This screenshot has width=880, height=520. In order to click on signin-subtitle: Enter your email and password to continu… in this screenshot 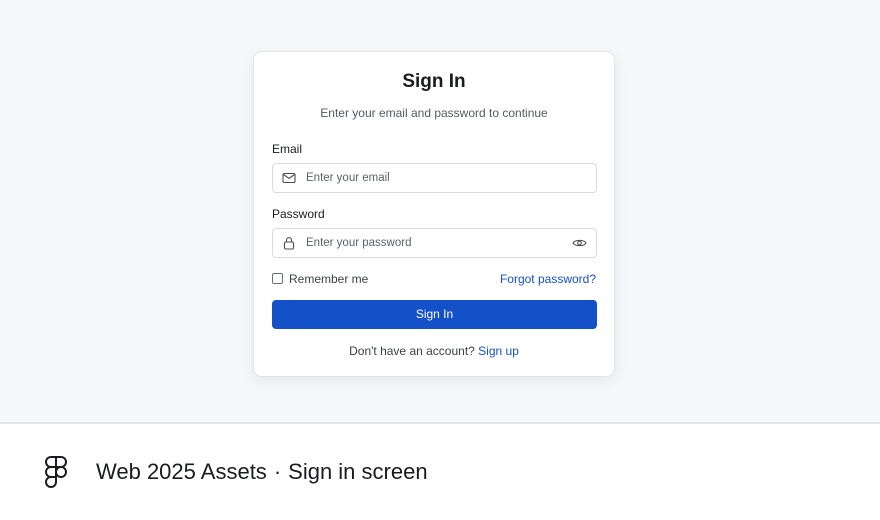, I will do `click(434, 113)`.